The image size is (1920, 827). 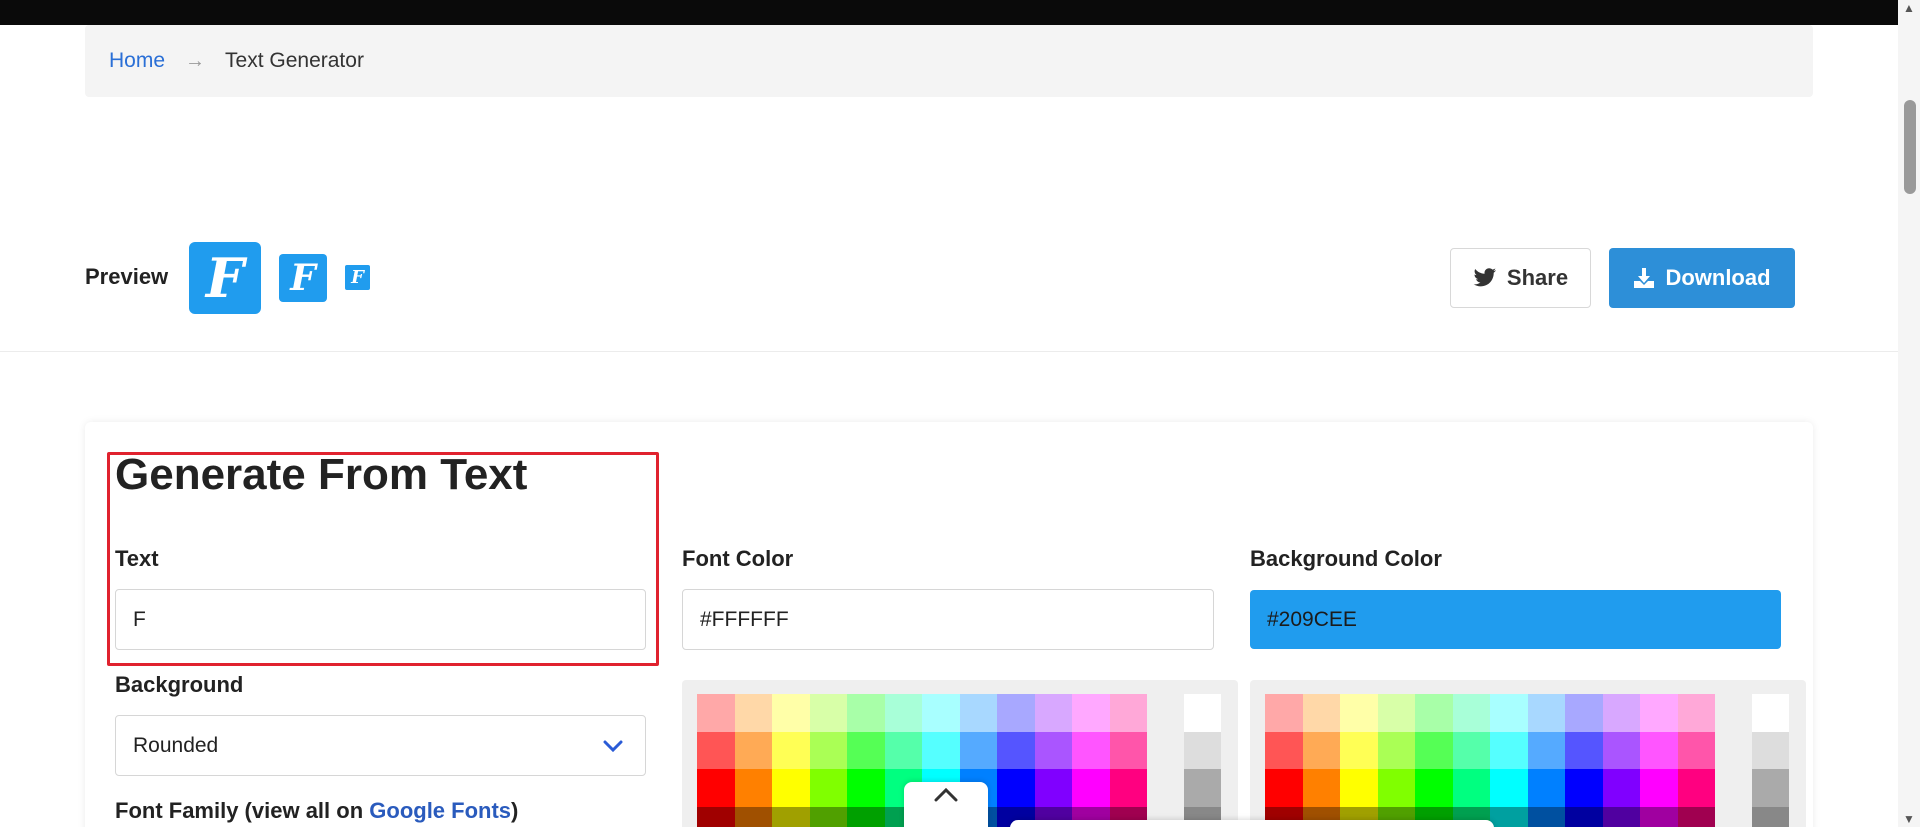 I want to click on scroll-to-top-button, so click(x=946, y=804).